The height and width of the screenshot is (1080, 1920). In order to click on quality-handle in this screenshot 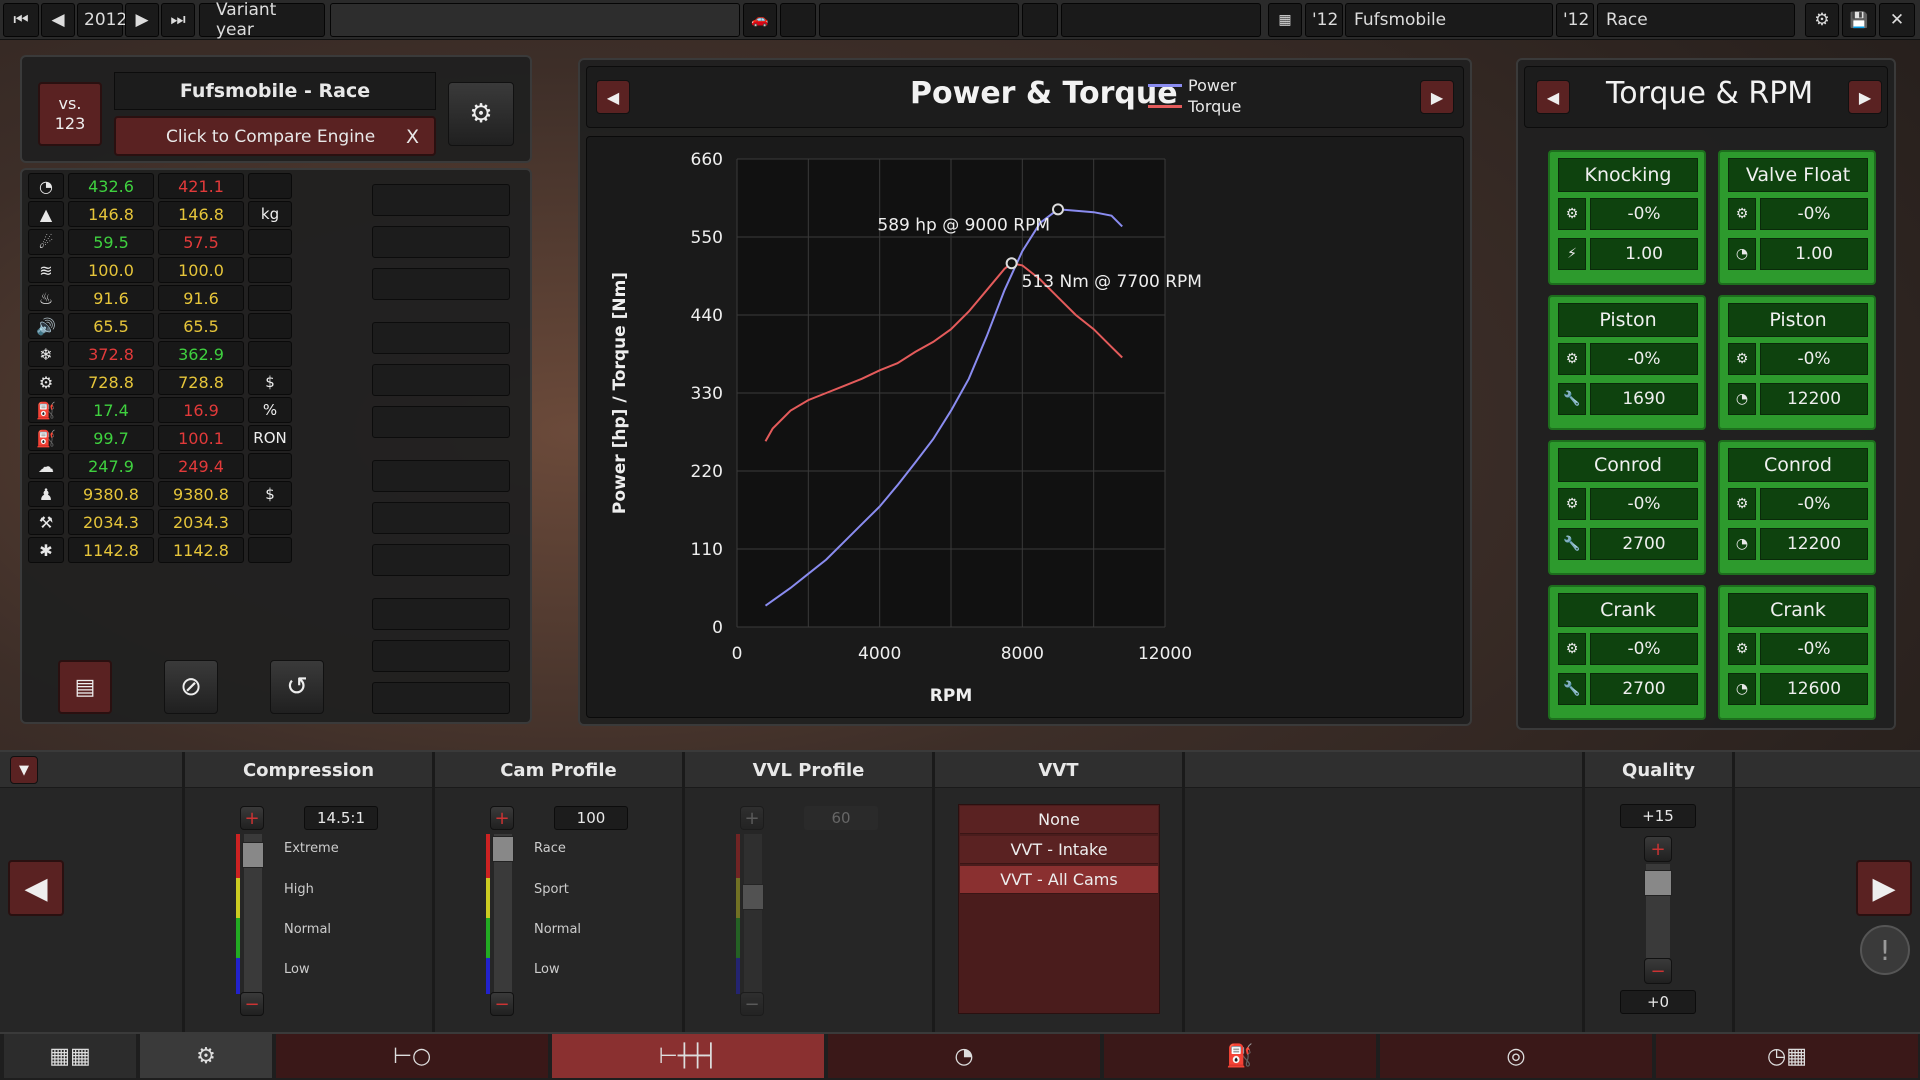, I will do `click(1658, 883)`.